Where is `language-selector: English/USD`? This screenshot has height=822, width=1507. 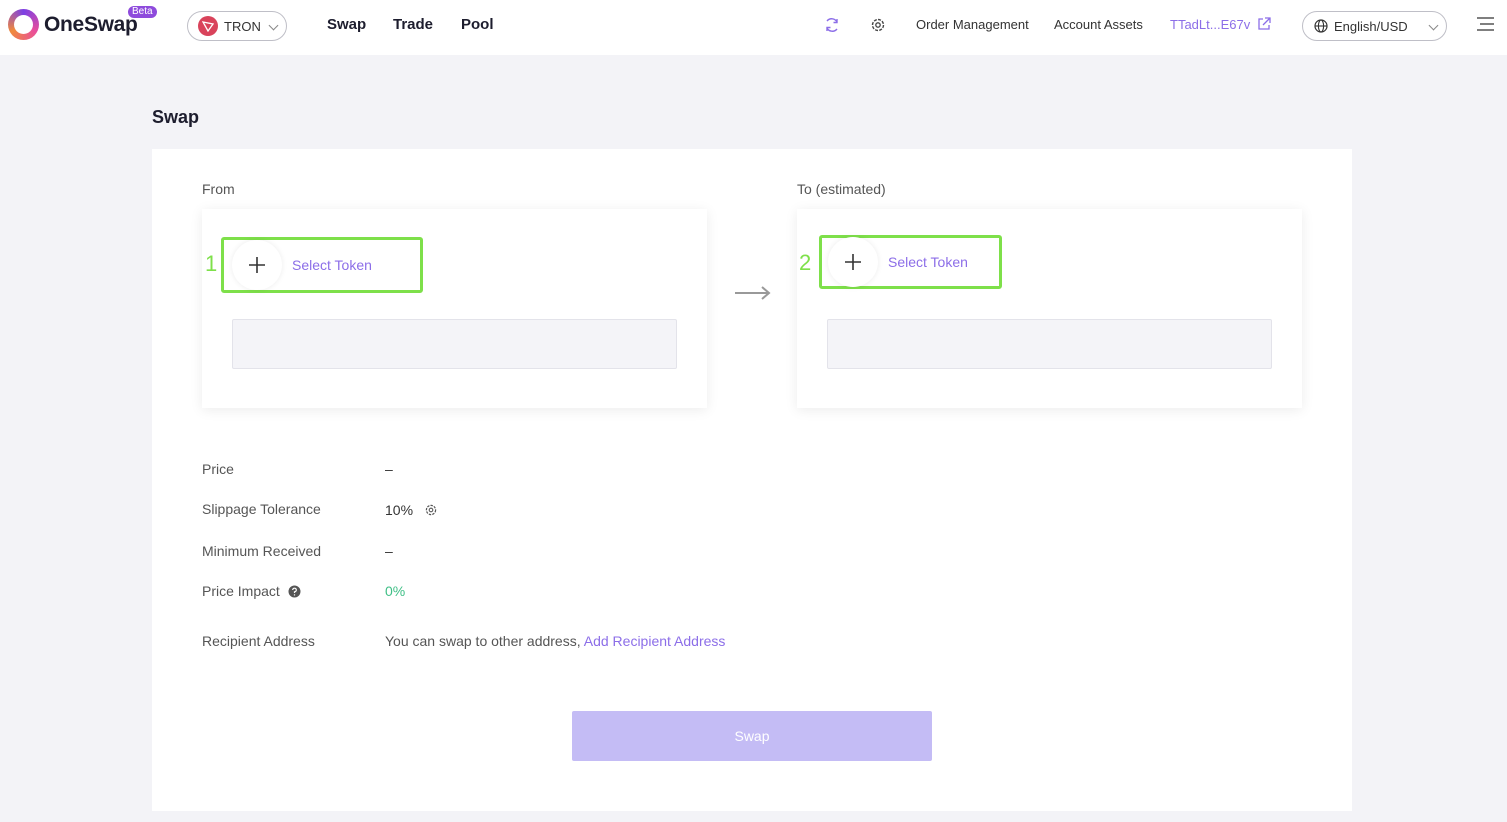
language-selector: English/USD is located at coordinates (1374, 26).